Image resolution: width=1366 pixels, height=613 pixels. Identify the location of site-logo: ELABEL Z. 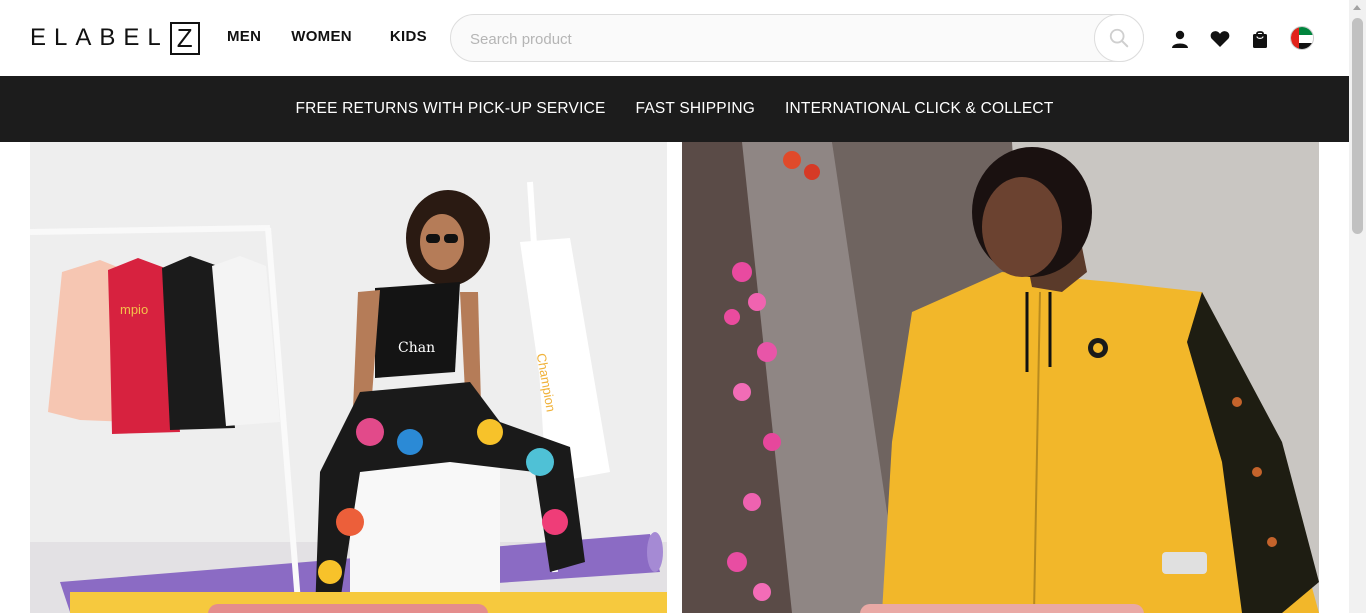
(115, 38).